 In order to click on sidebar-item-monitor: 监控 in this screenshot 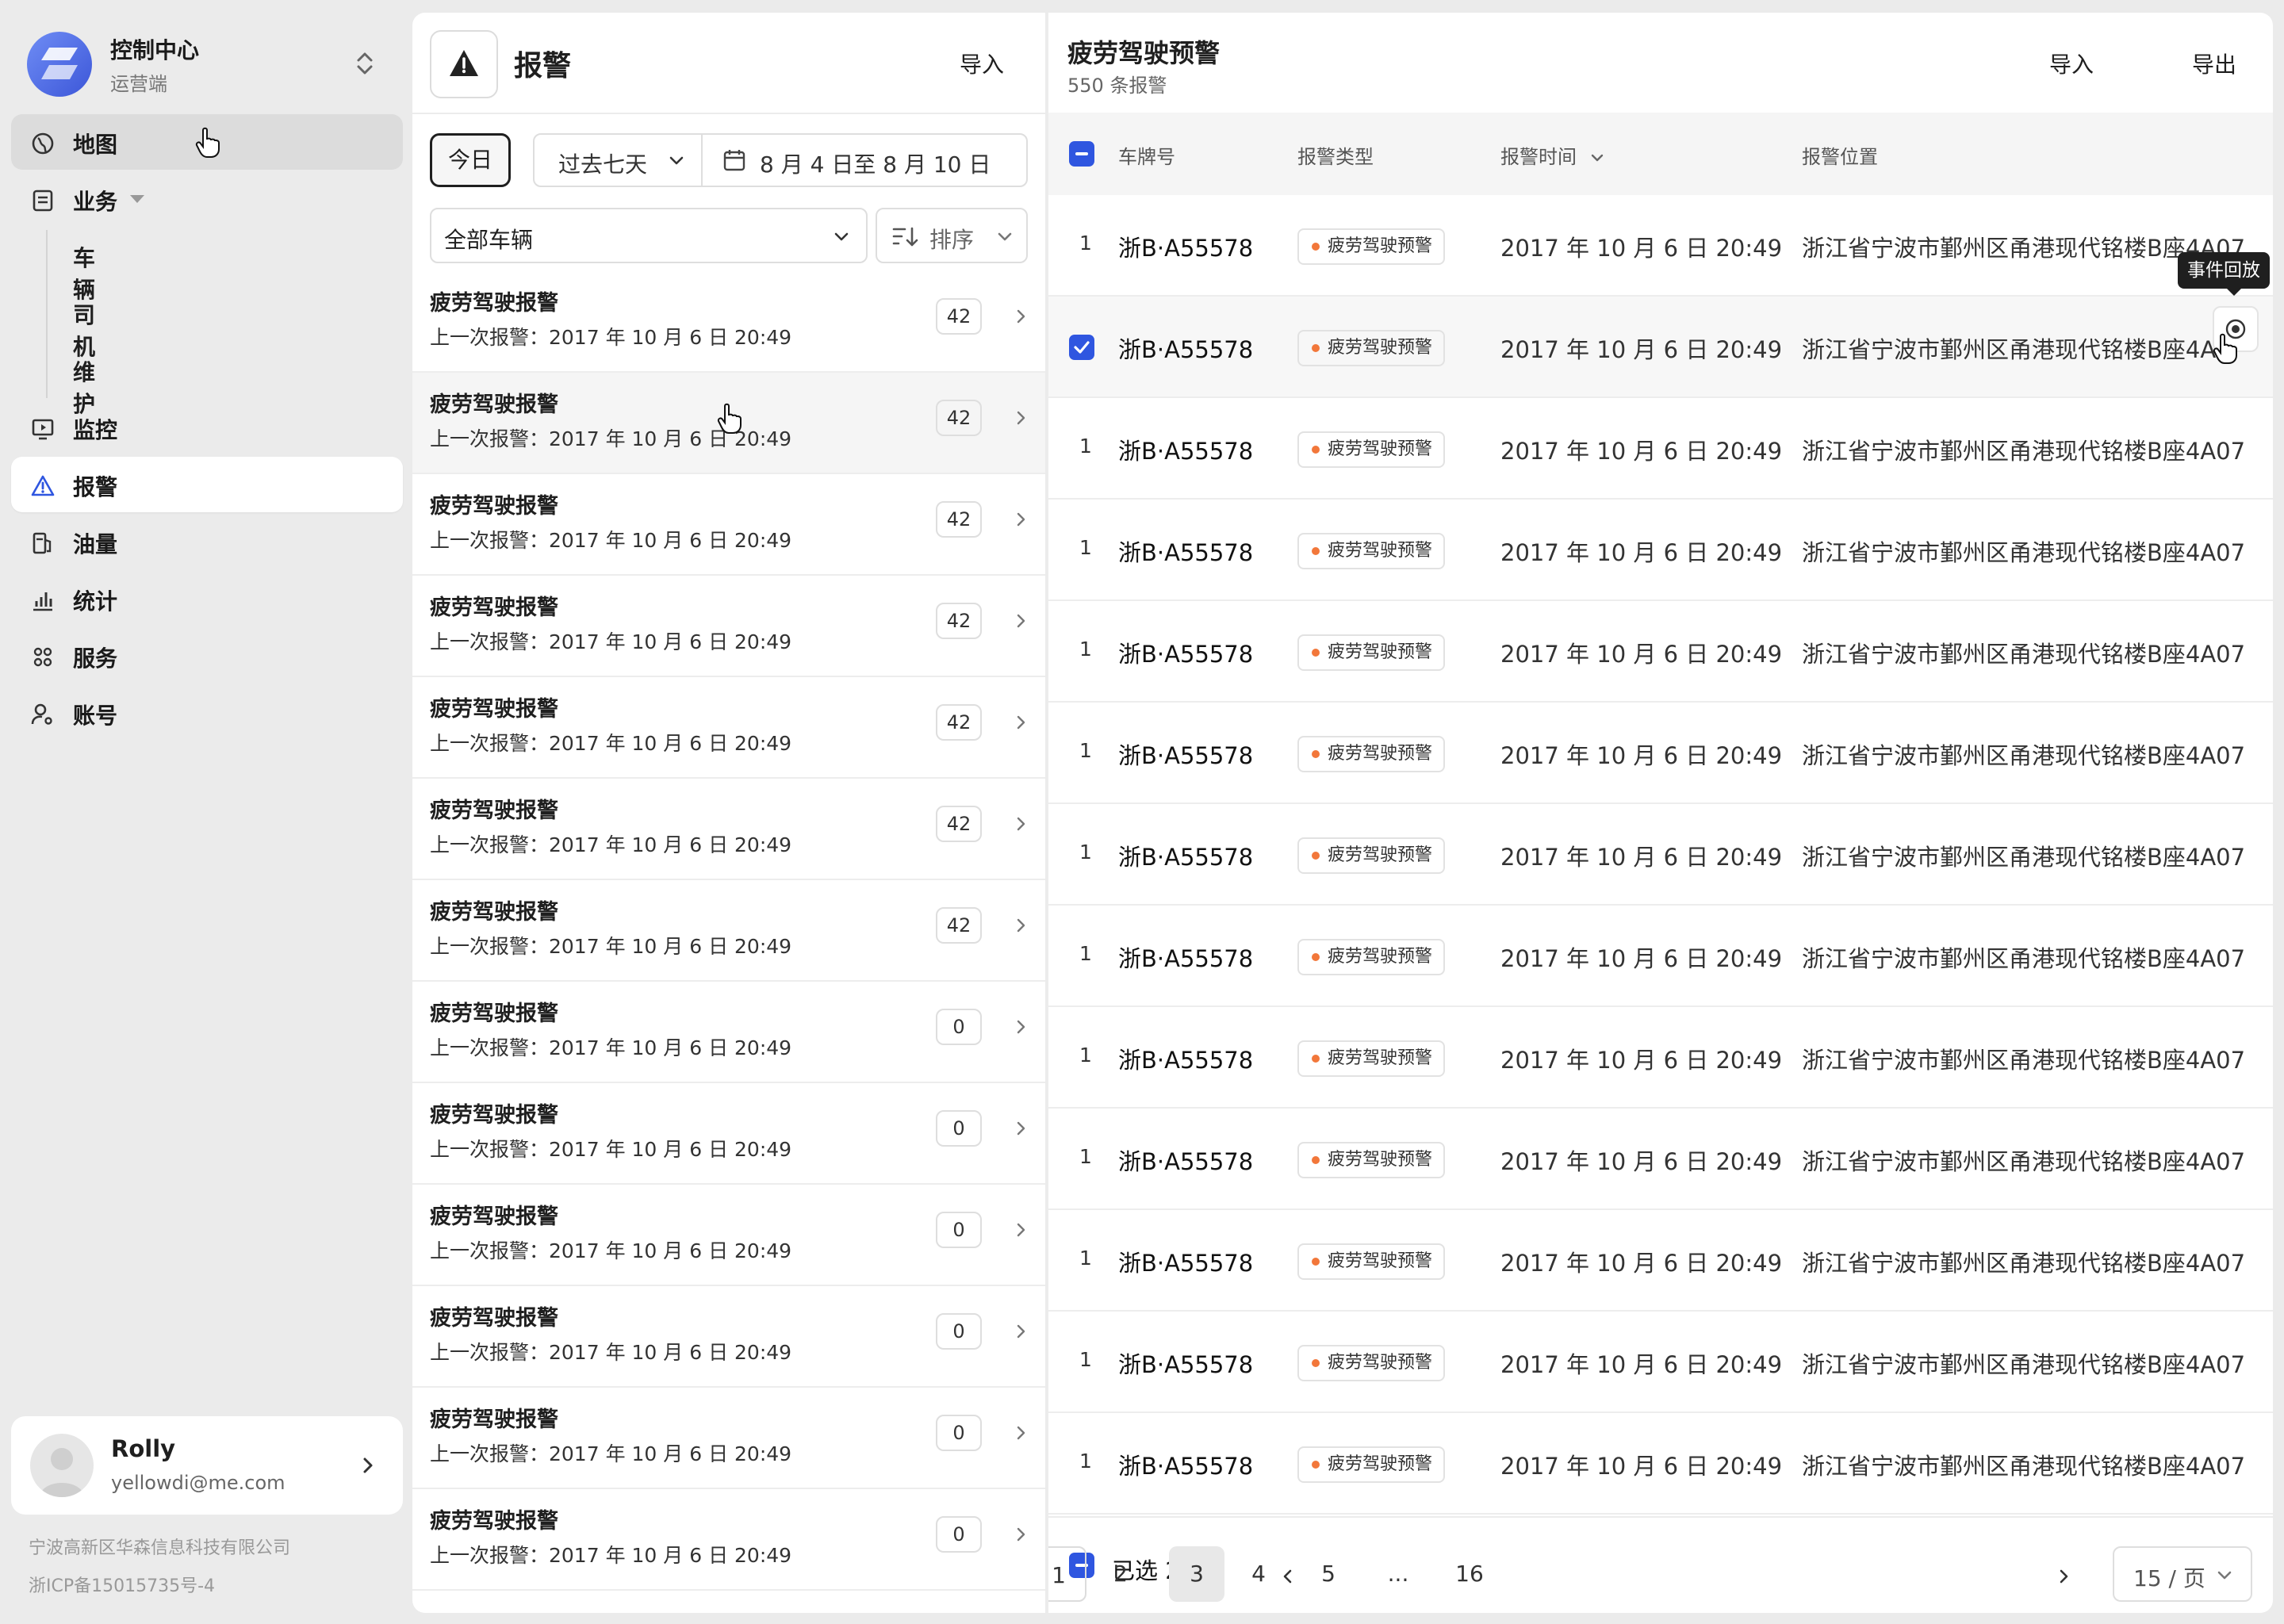, I will do `click(207, 427)`.